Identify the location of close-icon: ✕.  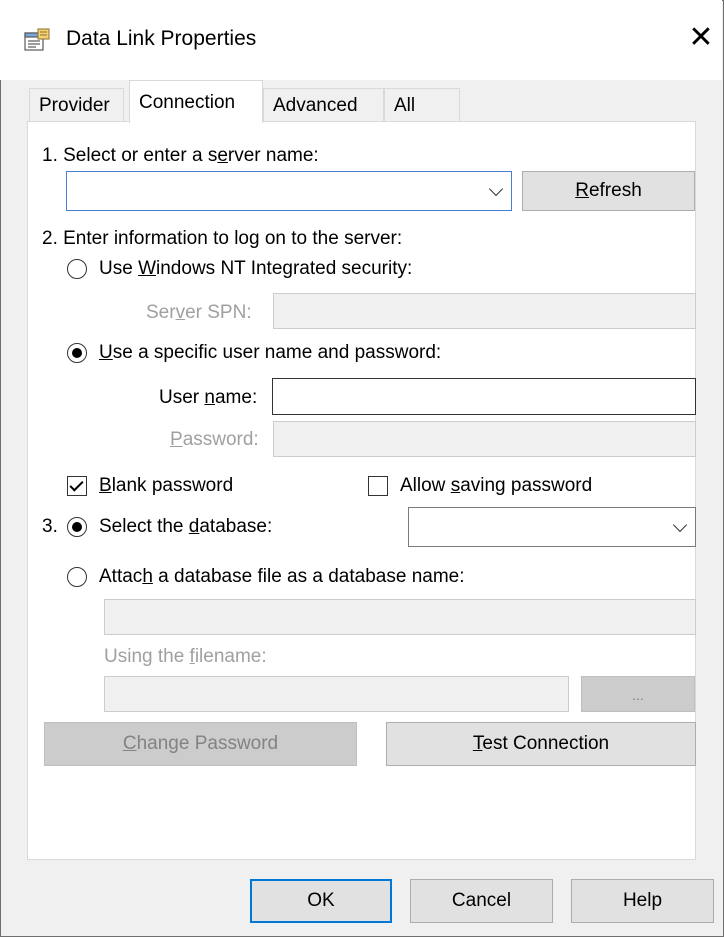
(701, 38).